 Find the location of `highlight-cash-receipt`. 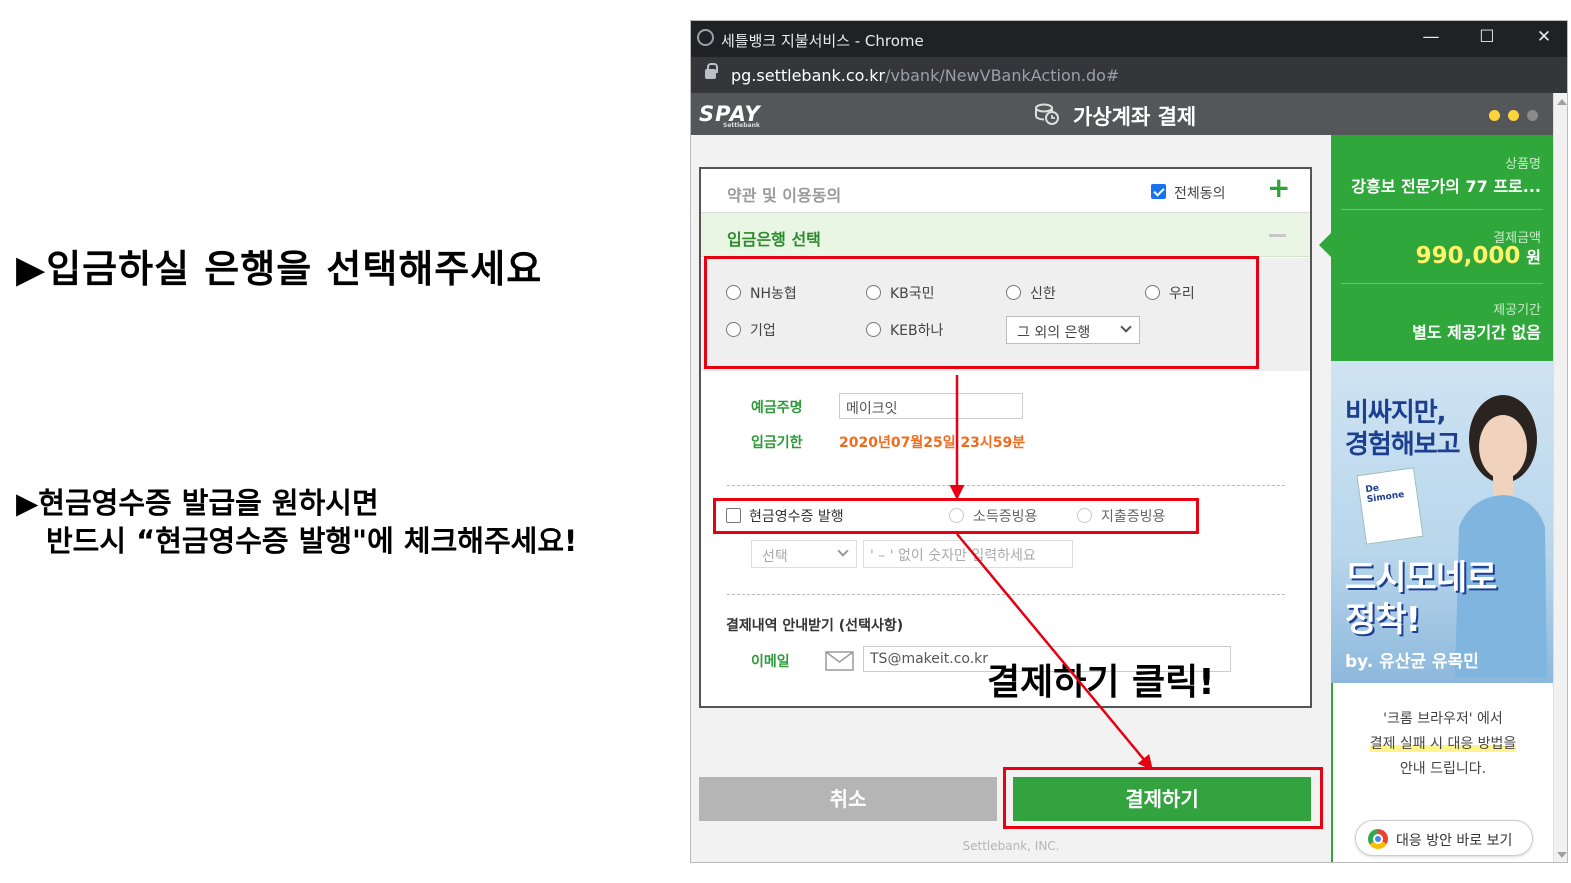

highlight-cash-receipt is located at coordinates (956, 516).